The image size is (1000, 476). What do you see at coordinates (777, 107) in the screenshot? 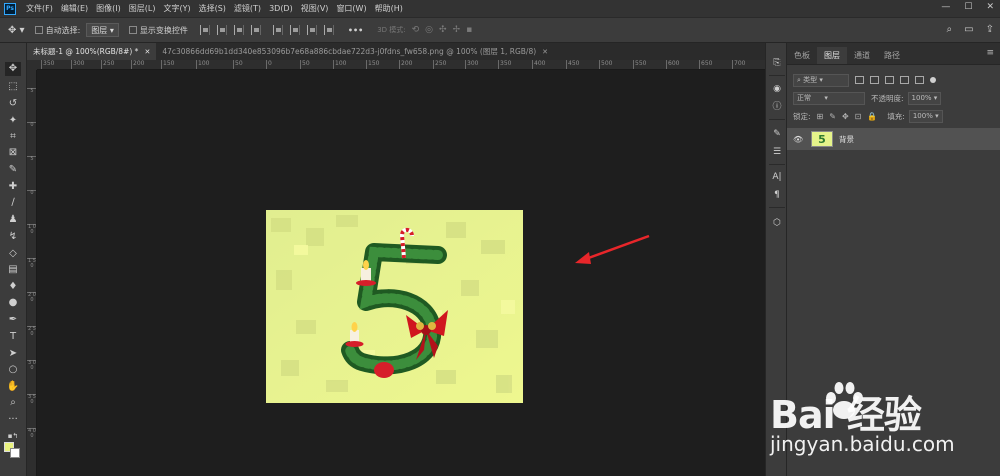
I see `info-icon: ⓘ` at bounding box center [777, 107].